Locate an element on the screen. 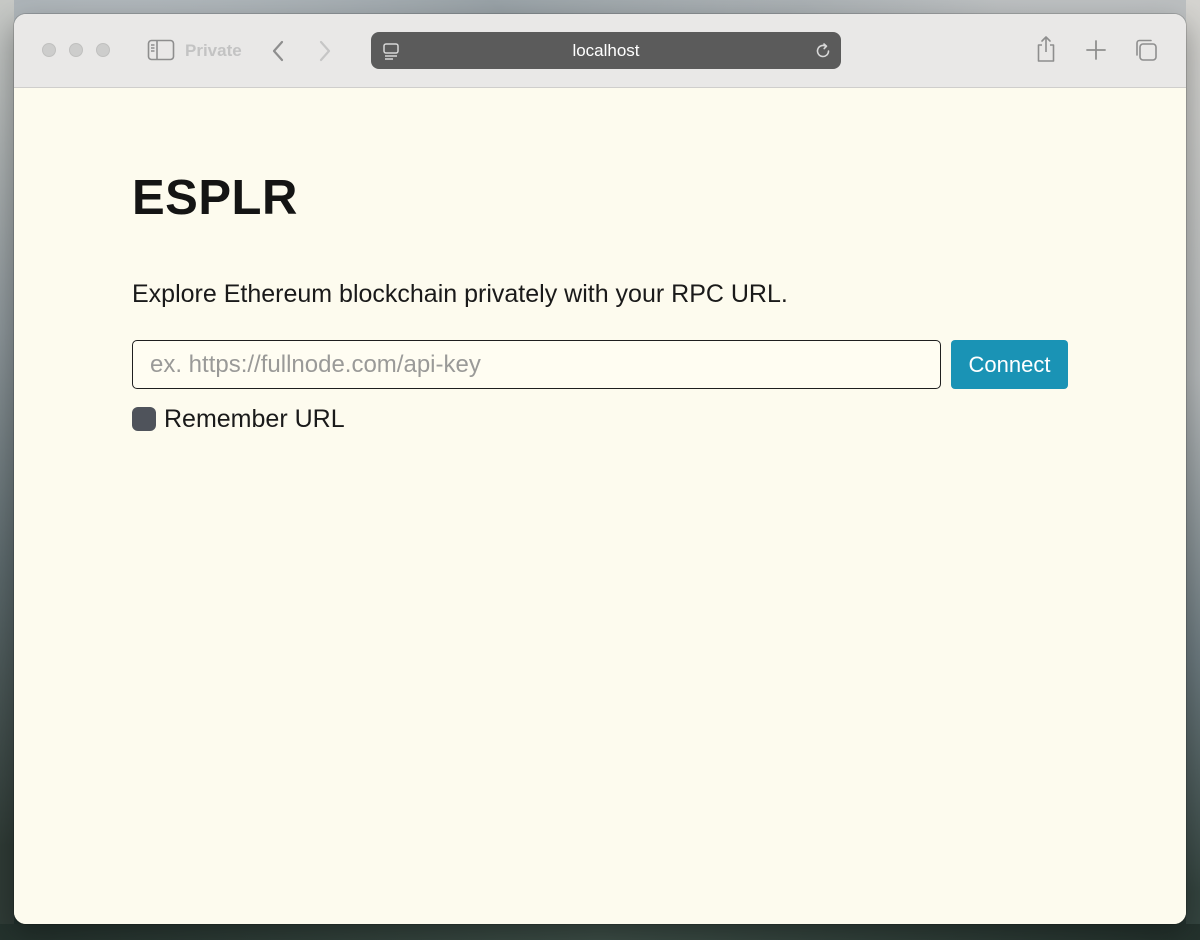 The height and width of the screenshot is (940, 1200). remember-url-row: Remember URL is located at coordinates (238, 419).